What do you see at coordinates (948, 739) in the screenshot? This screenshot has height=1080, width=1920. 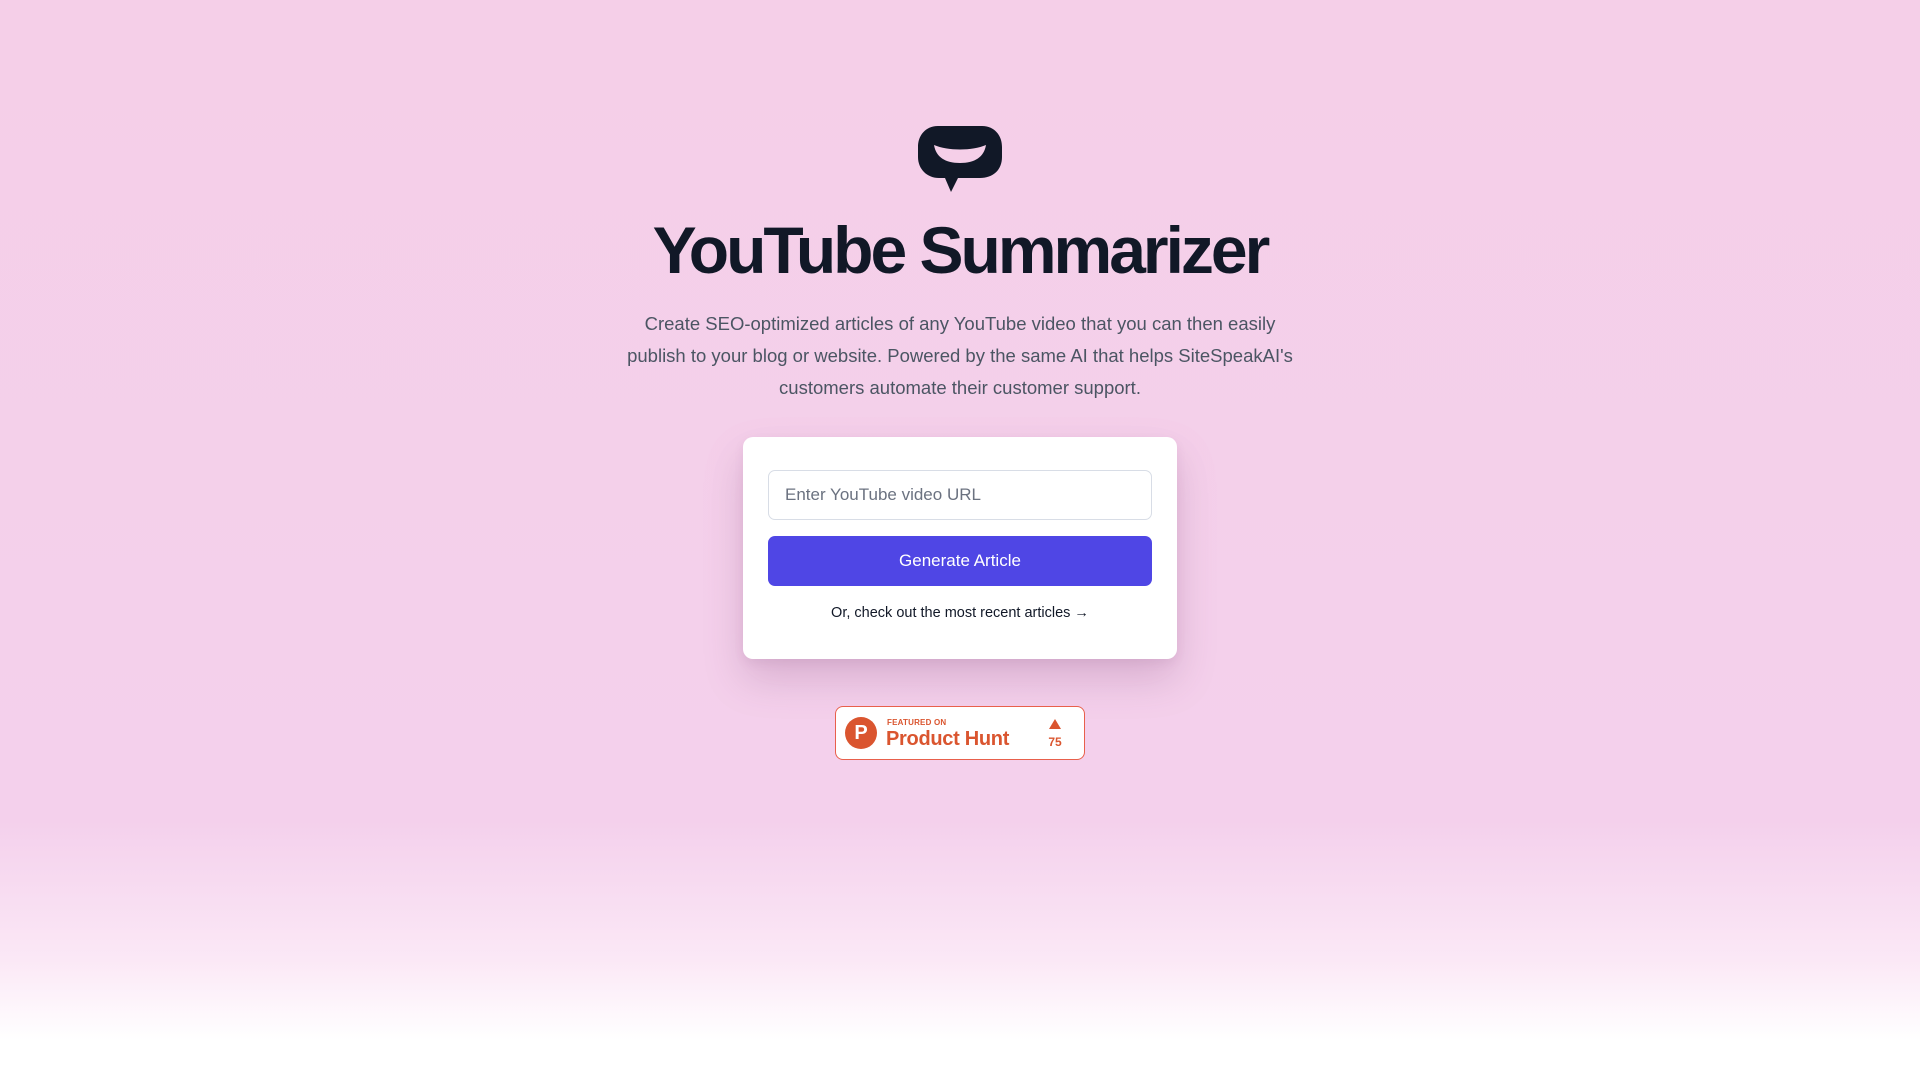 I see `product-hunt-name: Product Hunt` at bounding box center [948, 739].